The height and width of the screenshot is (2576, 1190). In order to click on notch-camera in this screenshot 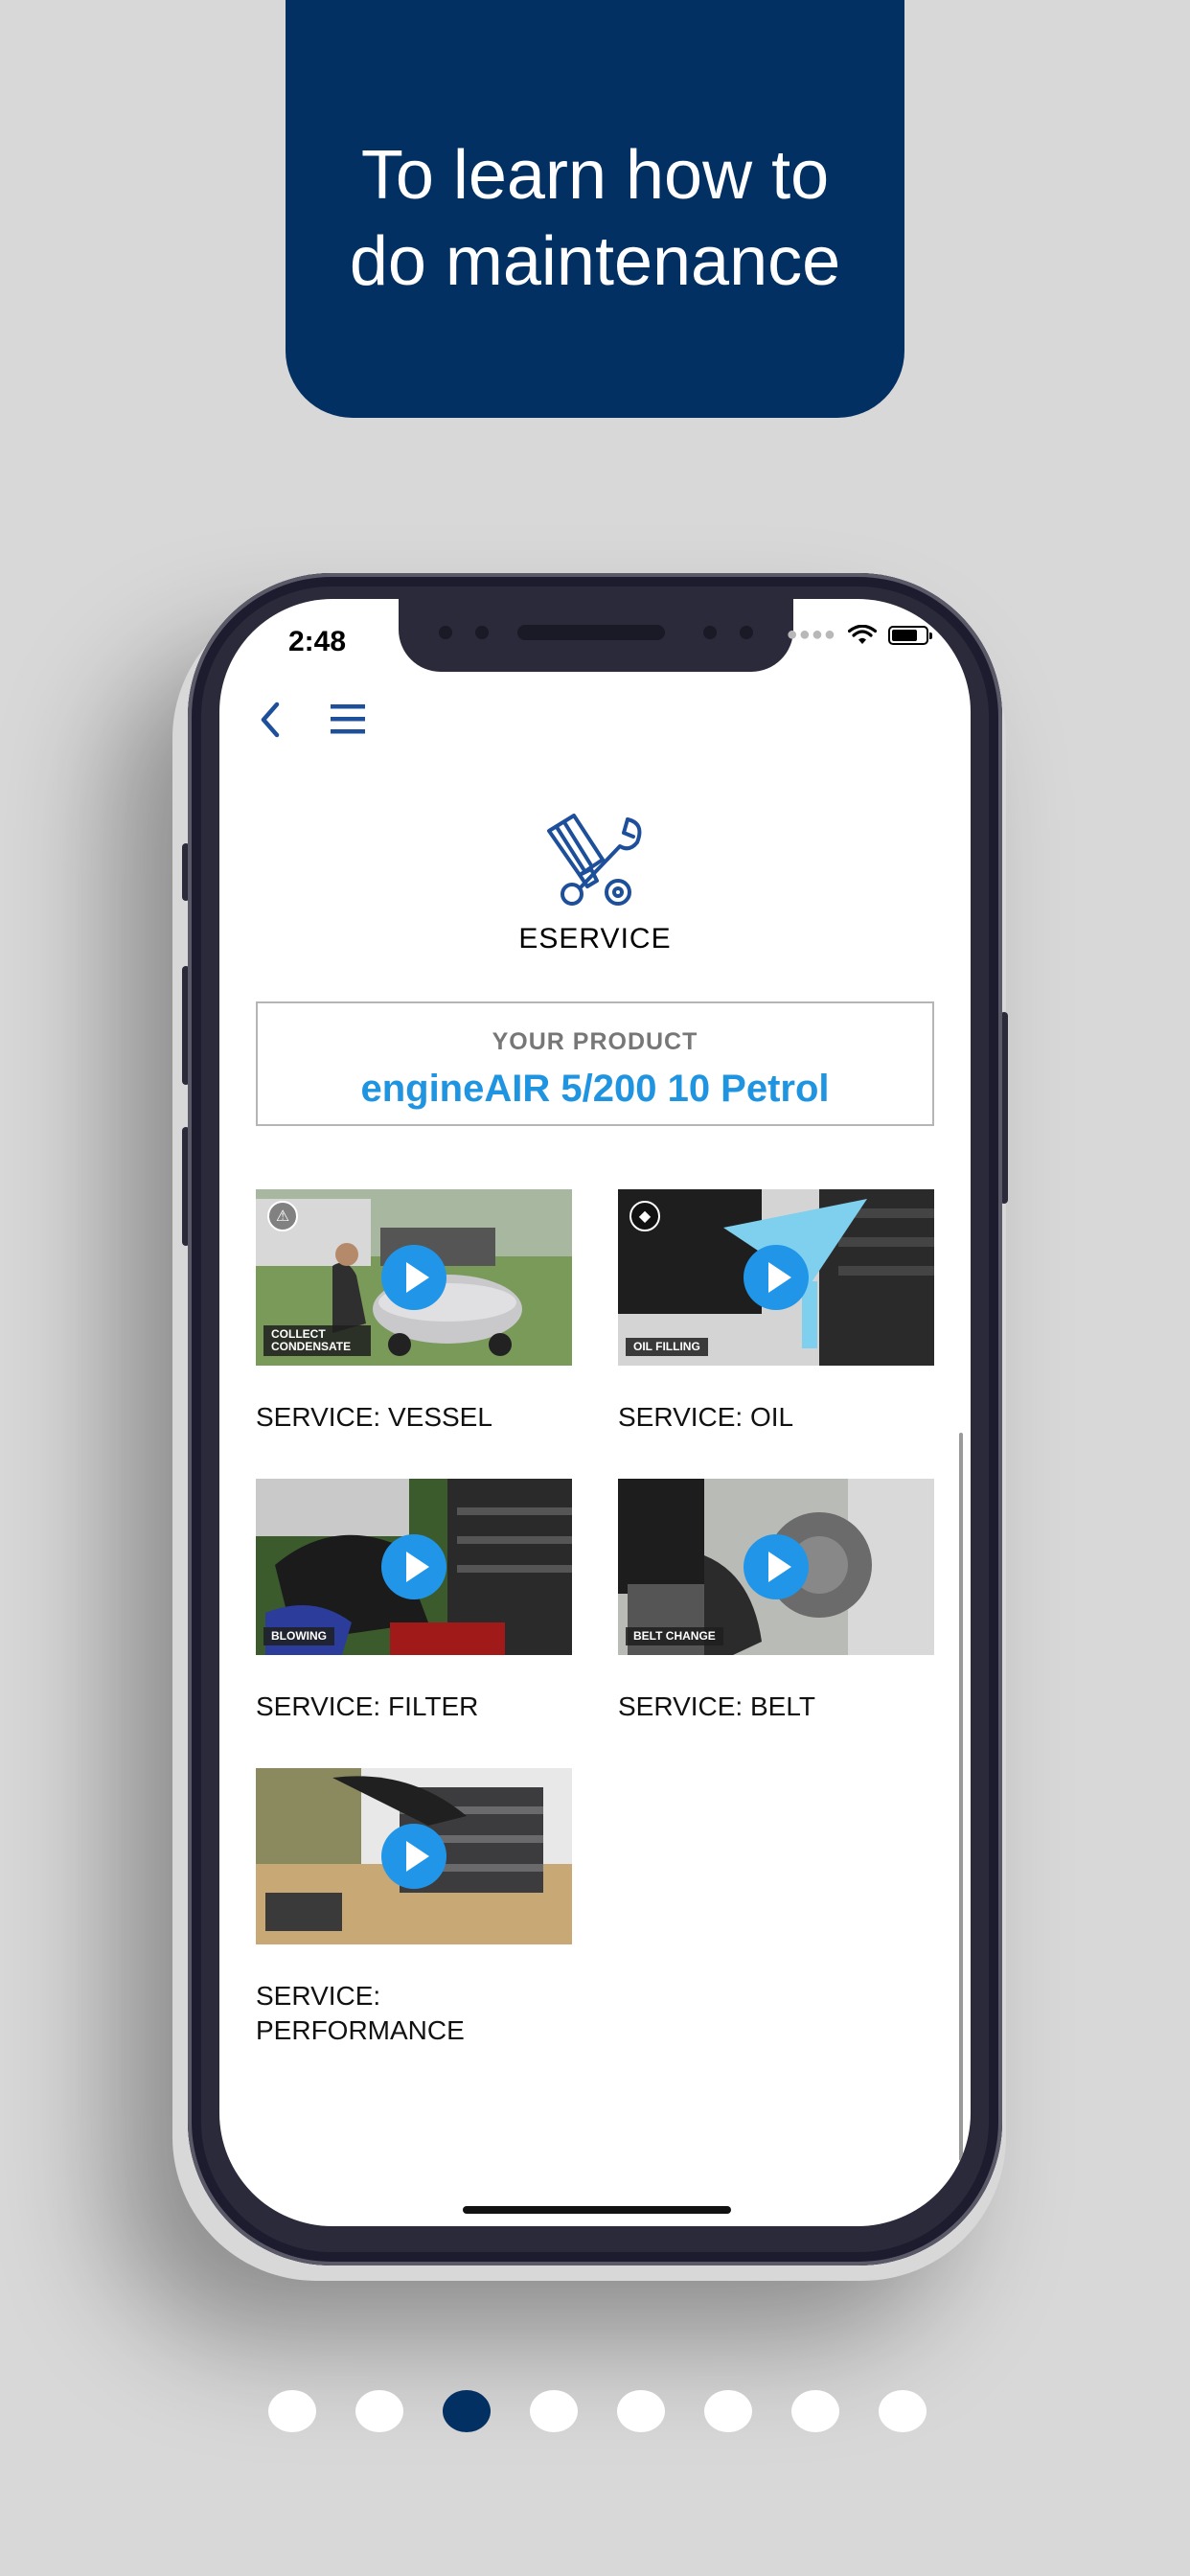, I will do `click(482, 632)`.